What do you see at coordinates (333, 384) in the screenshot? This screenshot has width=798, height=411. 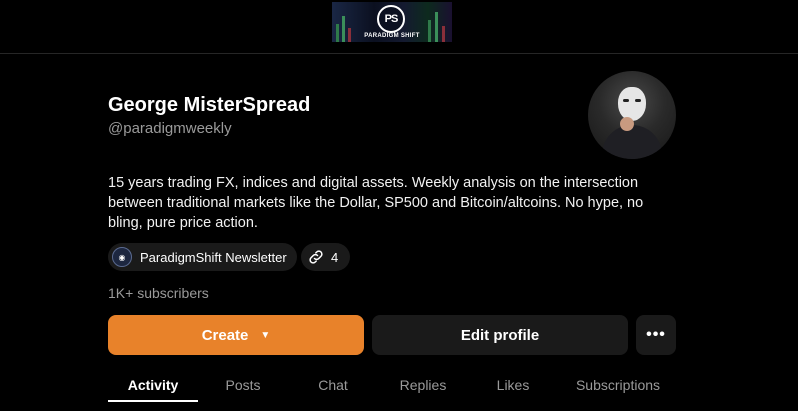 I see `tab-chat: Chat` at bounding box center [333, 384].